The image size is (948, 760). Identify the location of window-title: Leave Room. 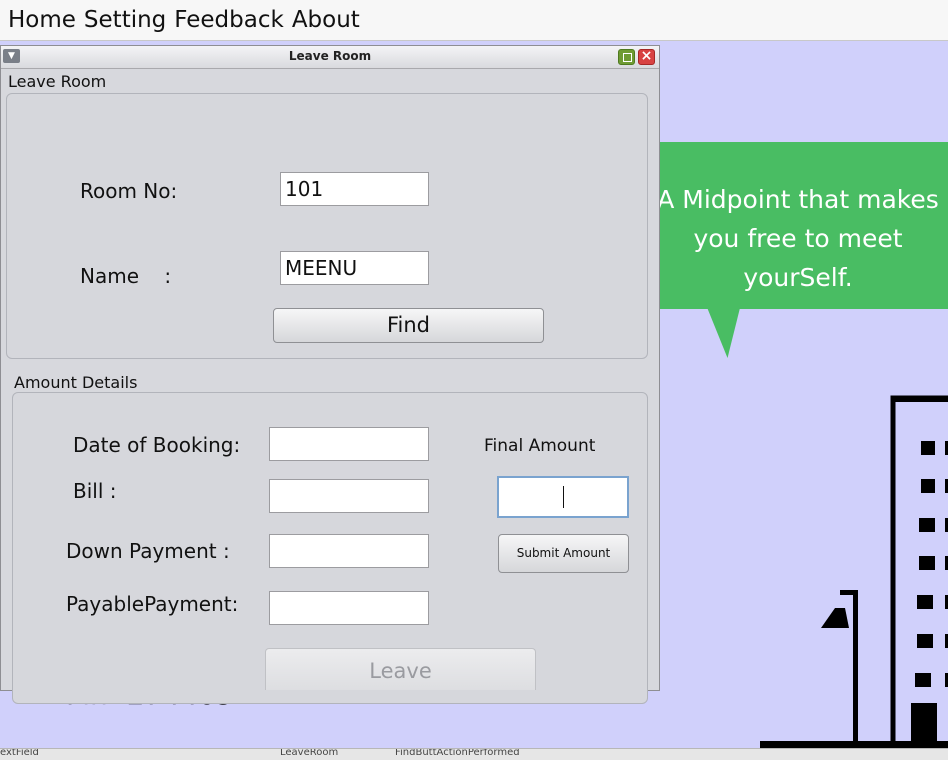
(330, 56).